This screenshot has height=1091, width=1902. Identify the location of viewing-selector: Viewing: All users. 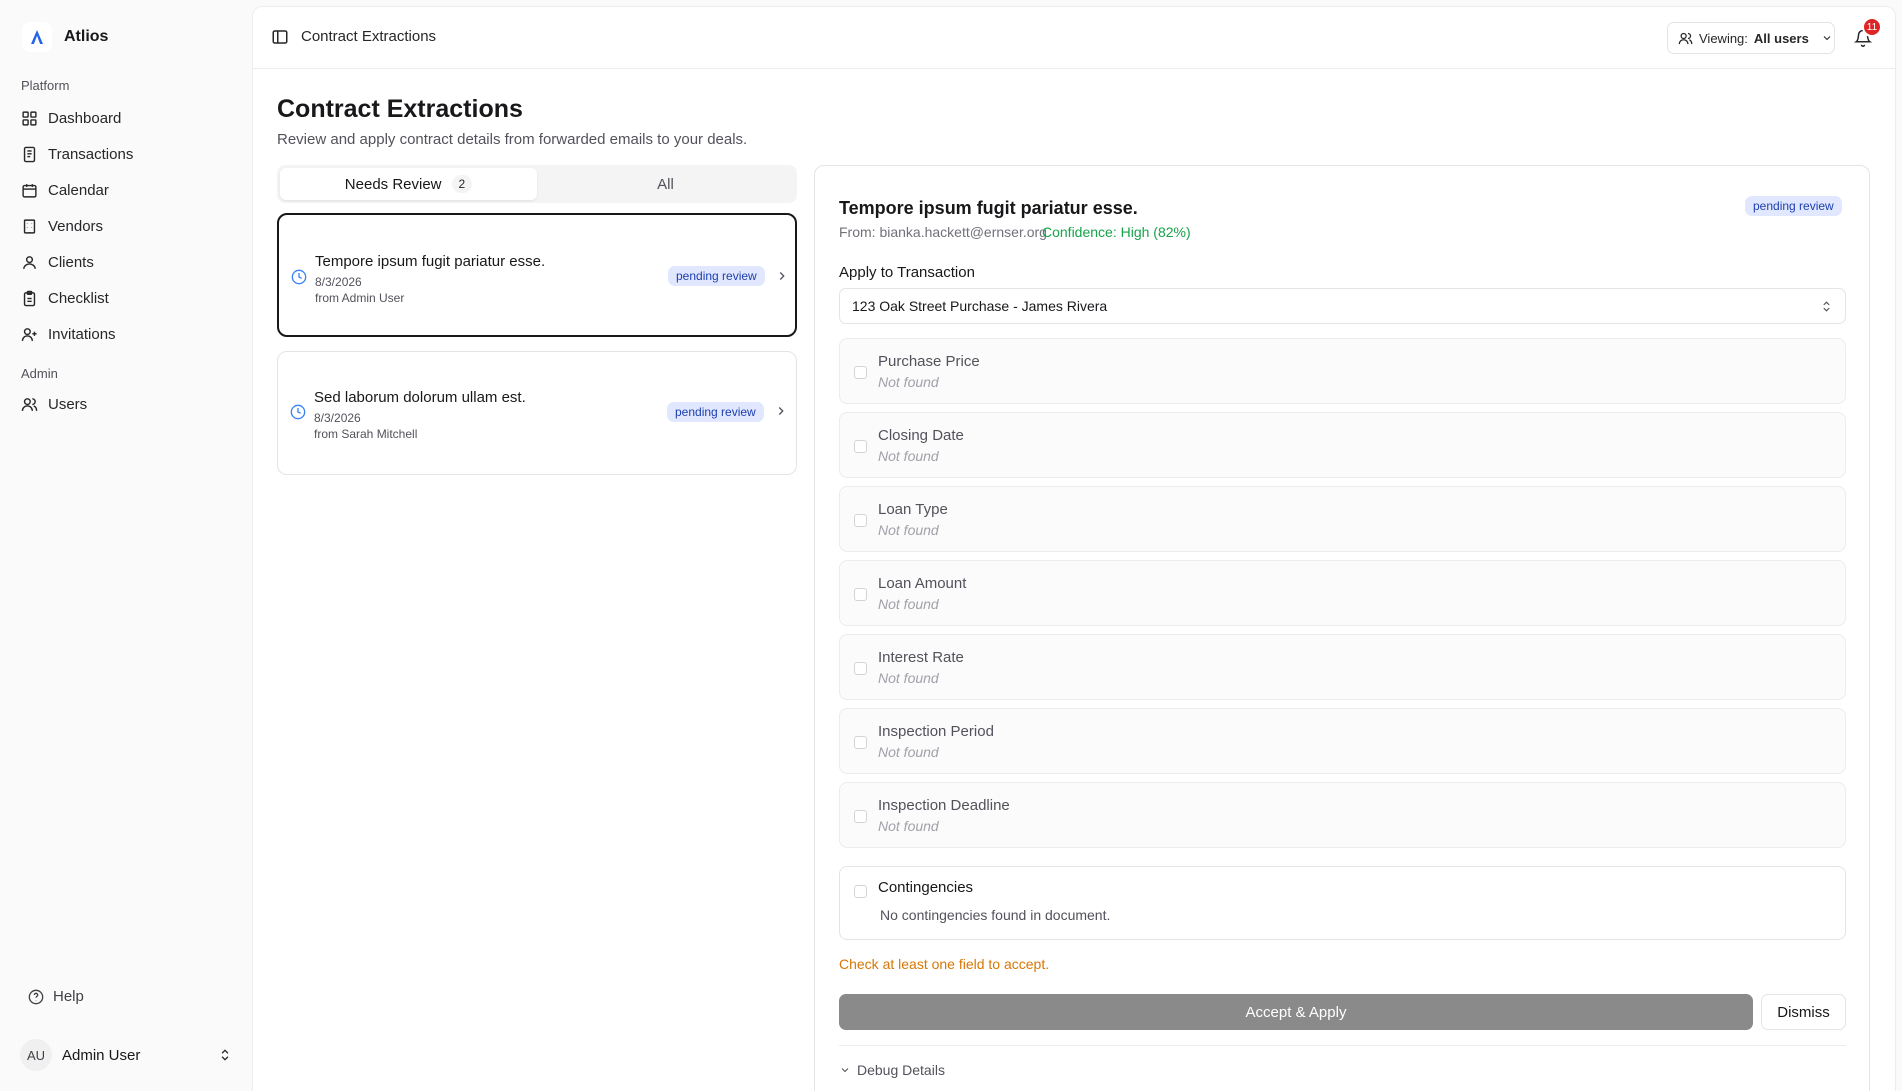
(1751, 38).